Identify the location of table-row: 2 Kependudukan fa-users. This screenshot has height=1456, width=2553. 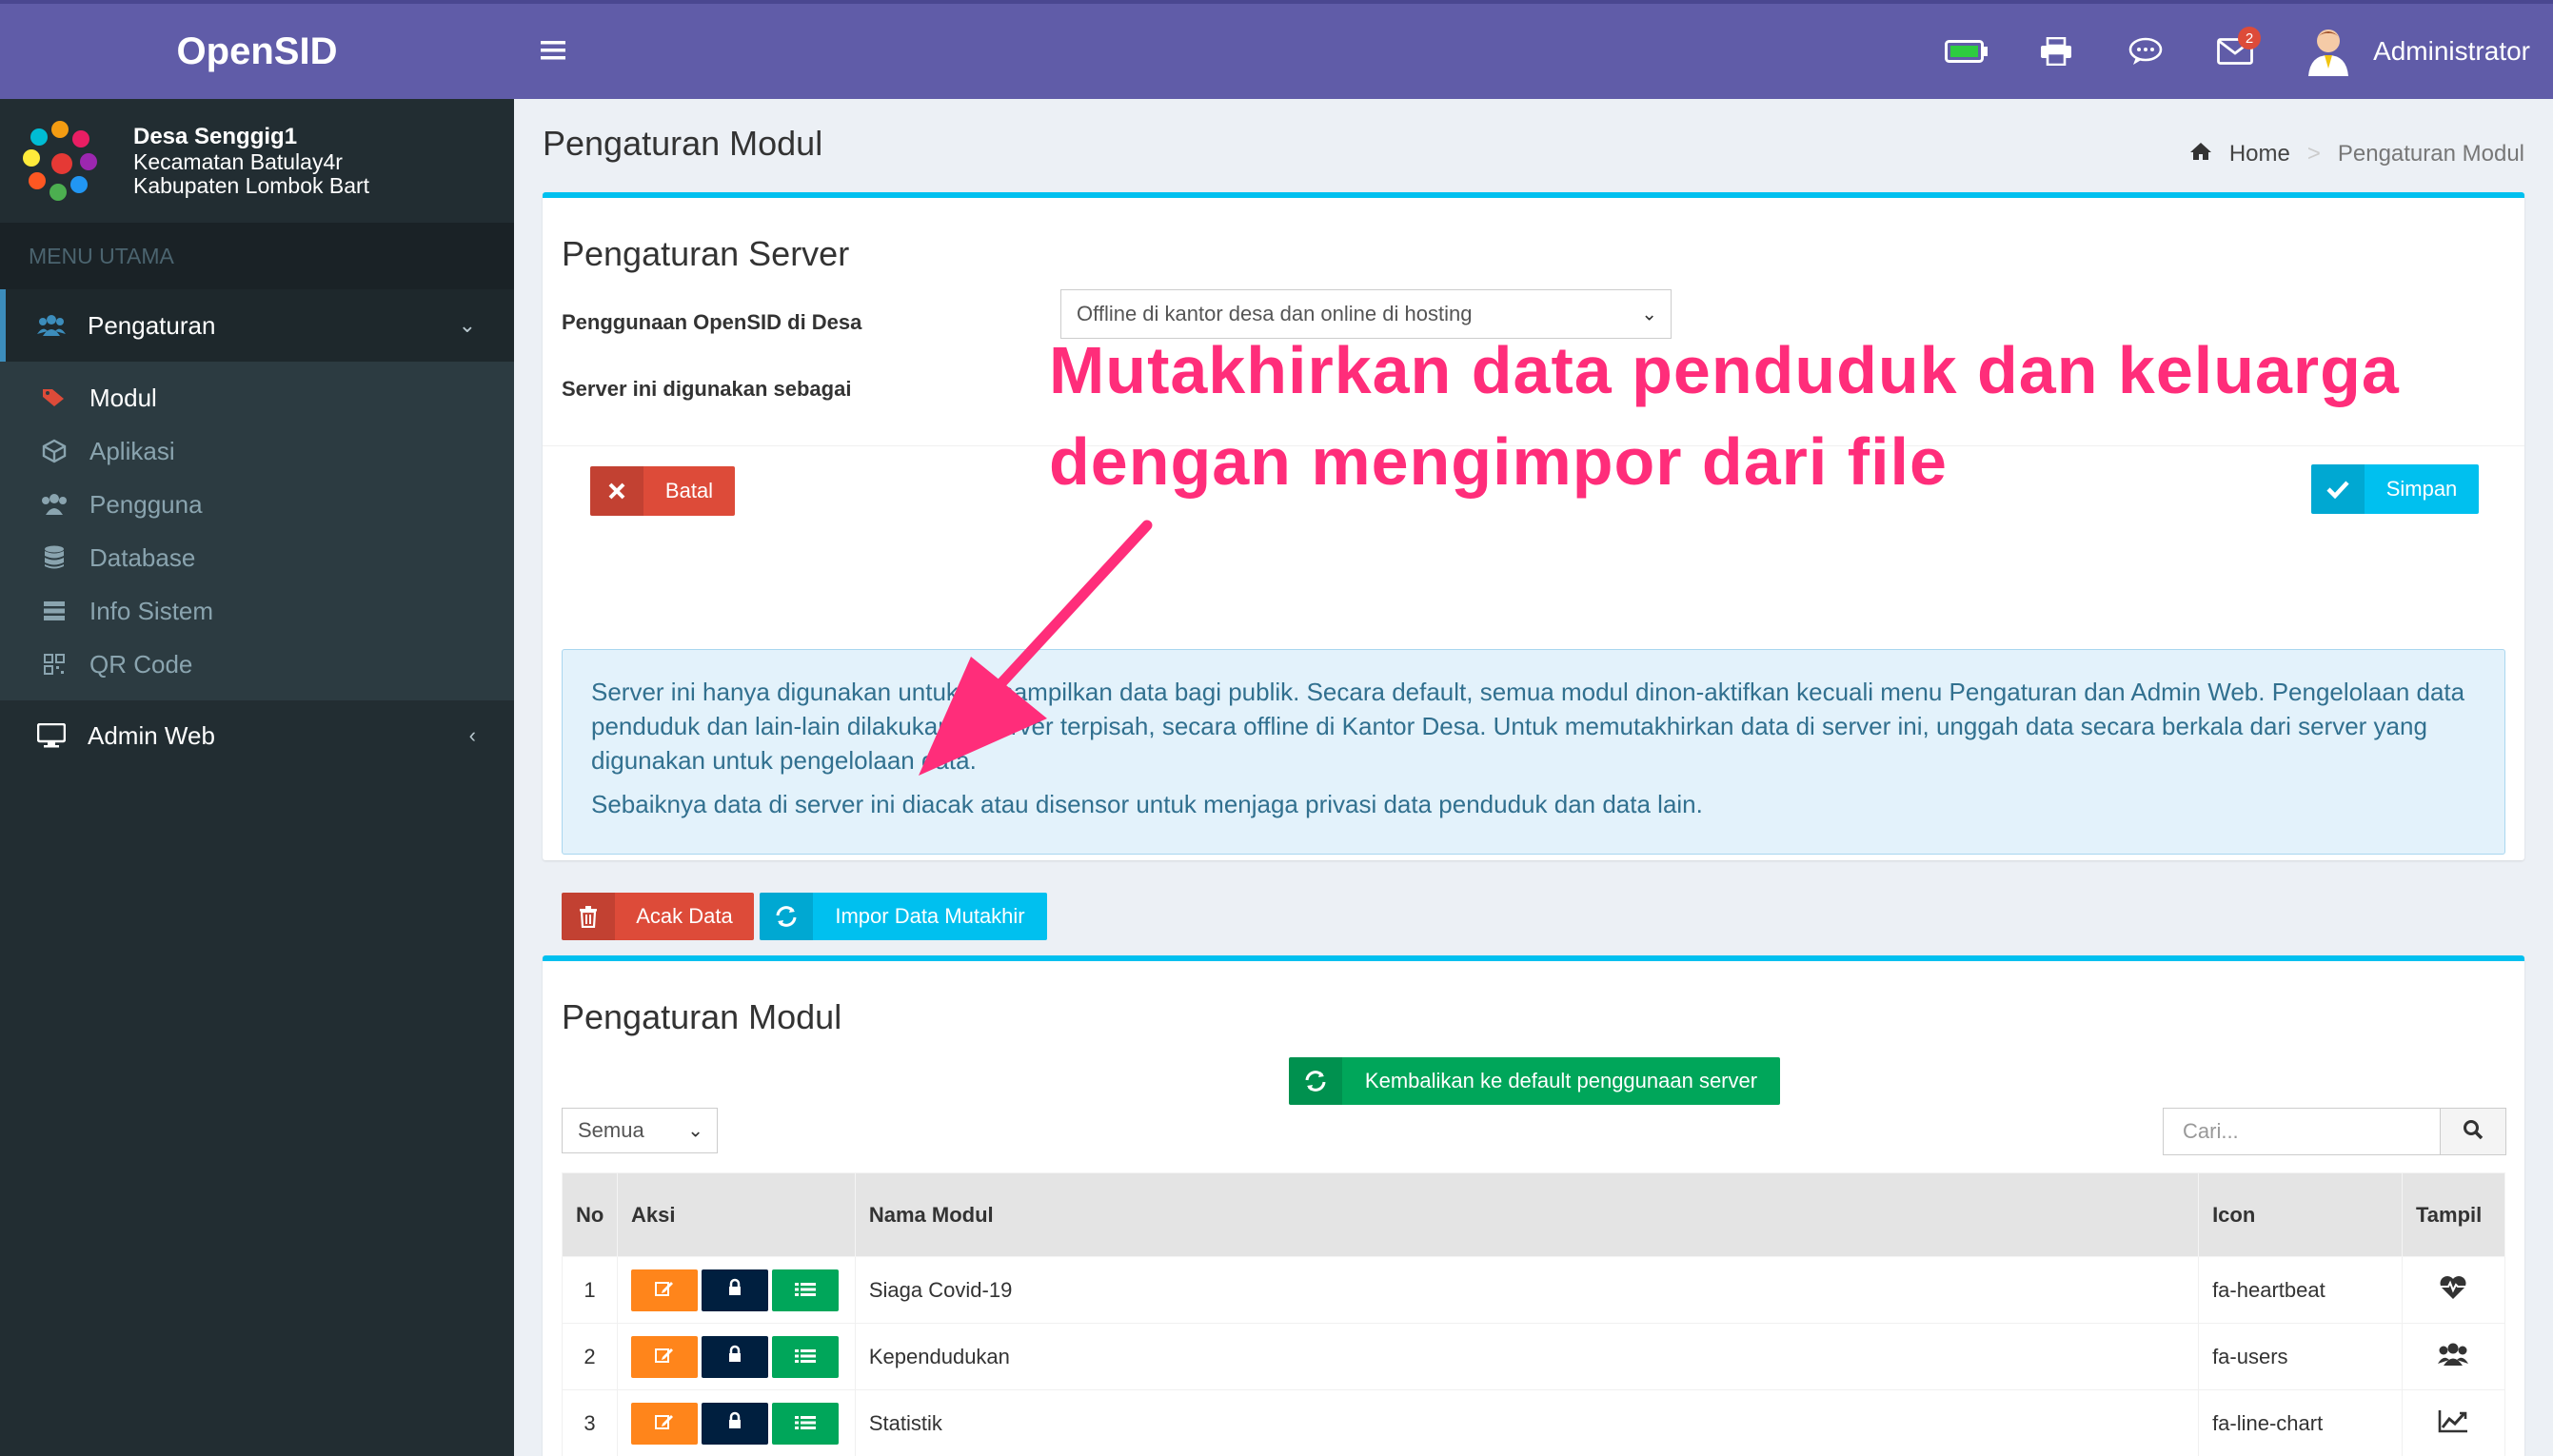
(1534, 1356).